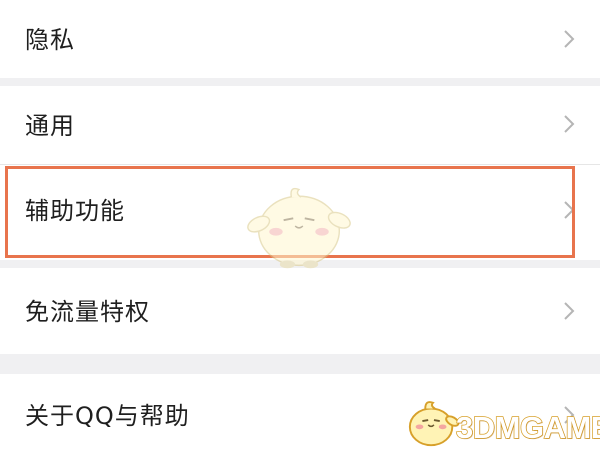 Image resolution: width=600 pixels, height=450 pixels. I want to click on menu-item-label: 通用, so click(50, 126).